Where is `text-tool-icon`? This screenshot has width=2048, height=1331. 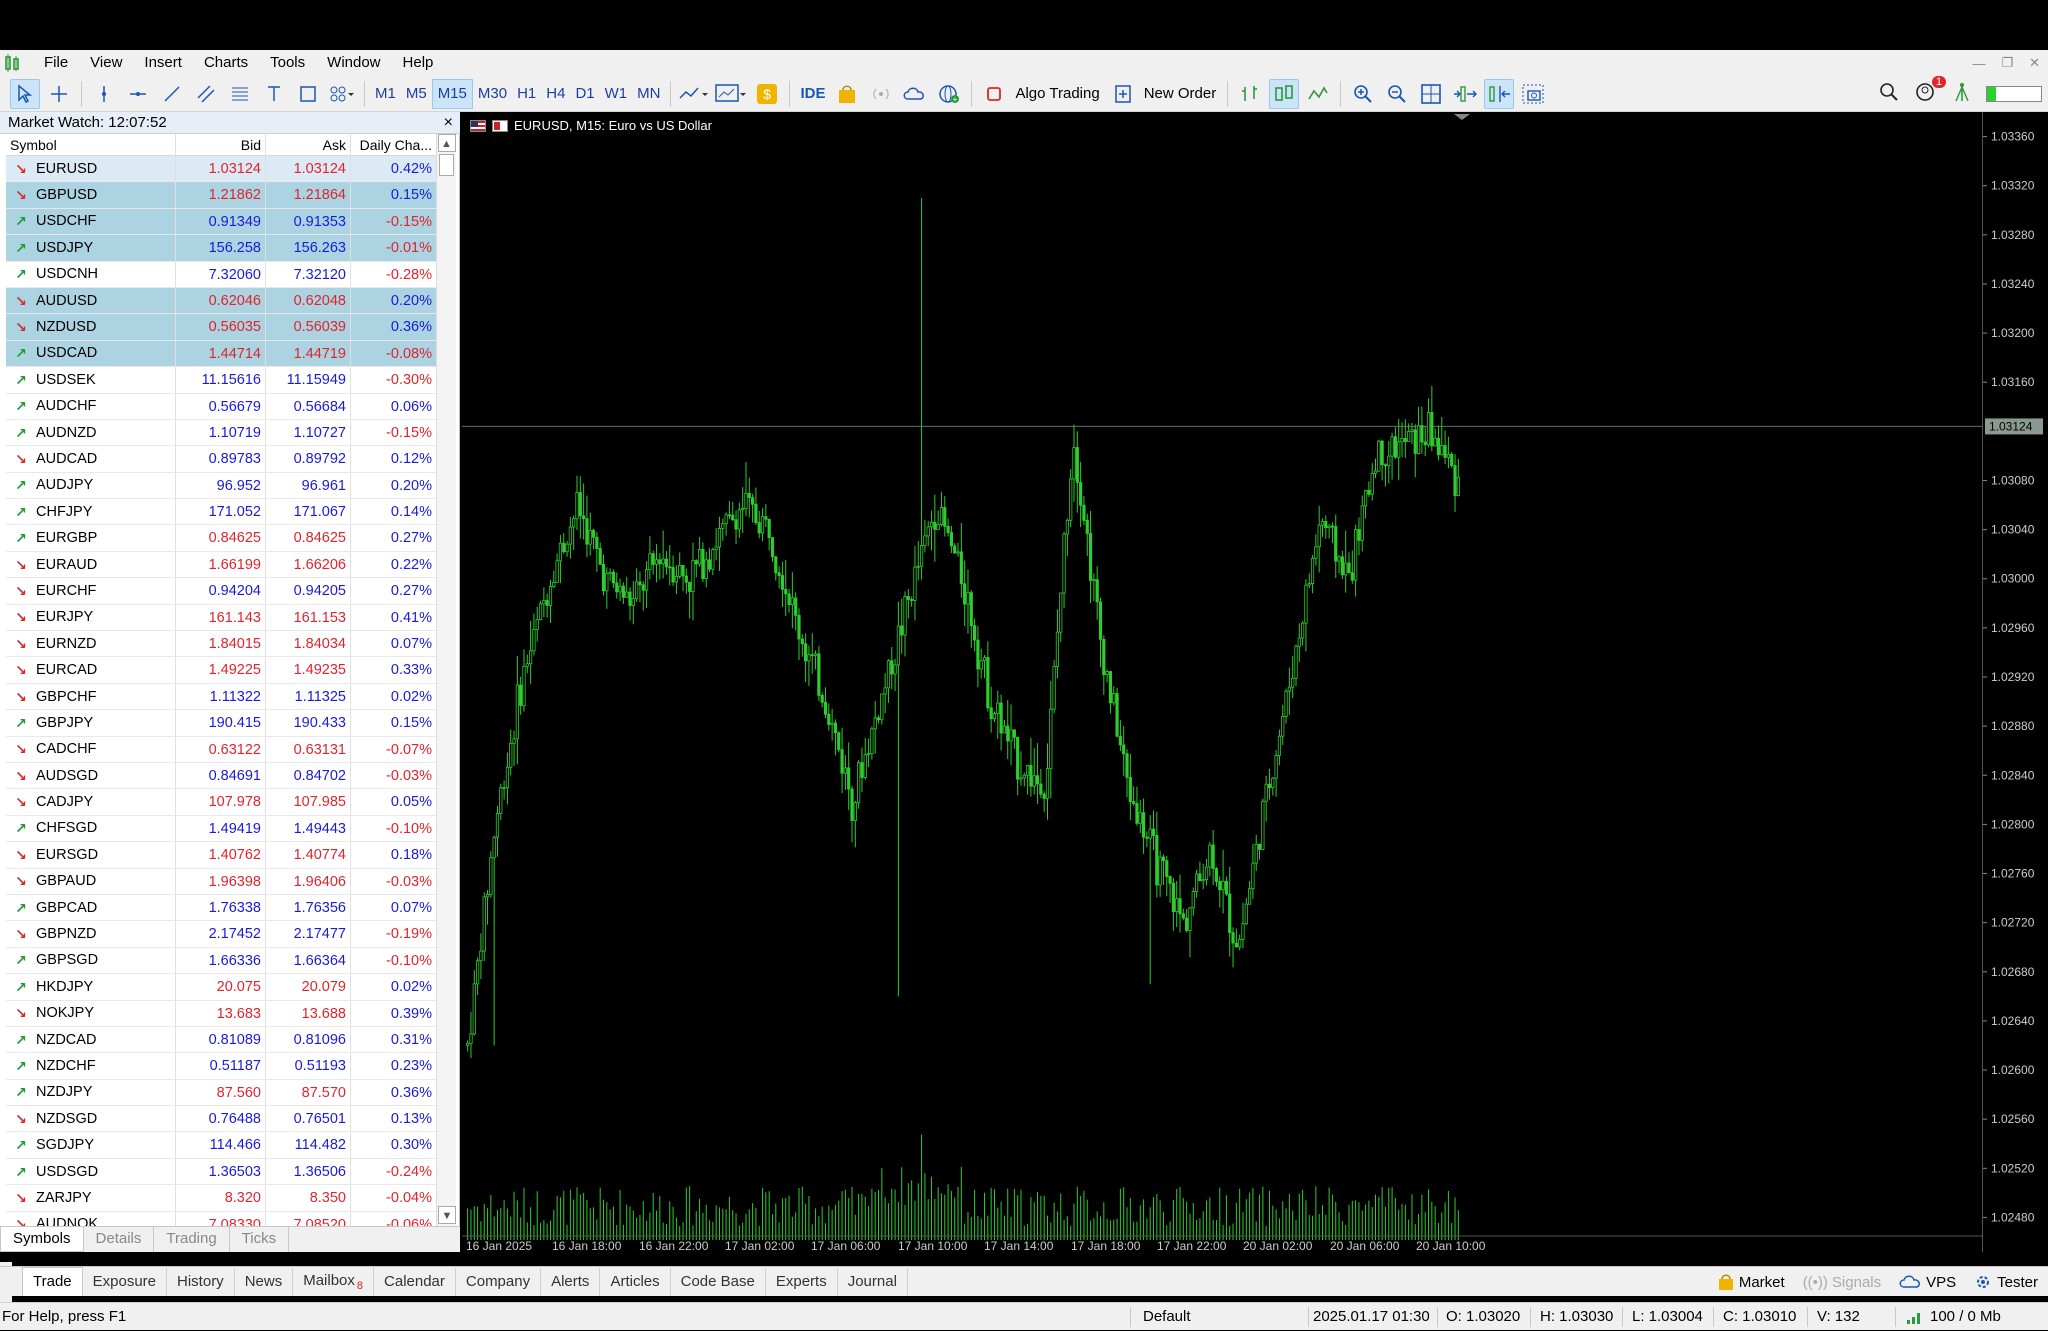
text-tool-icon is located at coordinates (274, 94).